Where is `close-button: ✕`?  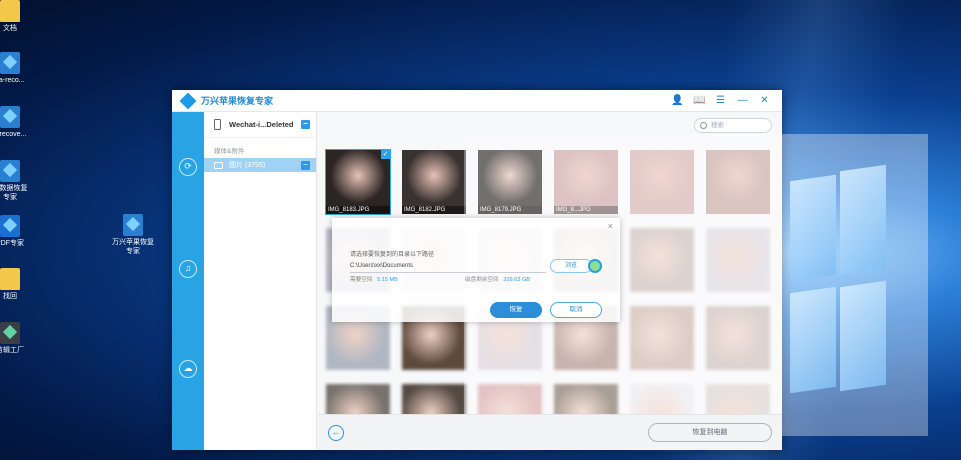 close-button: ✕ is located at coordinates (764, 100).